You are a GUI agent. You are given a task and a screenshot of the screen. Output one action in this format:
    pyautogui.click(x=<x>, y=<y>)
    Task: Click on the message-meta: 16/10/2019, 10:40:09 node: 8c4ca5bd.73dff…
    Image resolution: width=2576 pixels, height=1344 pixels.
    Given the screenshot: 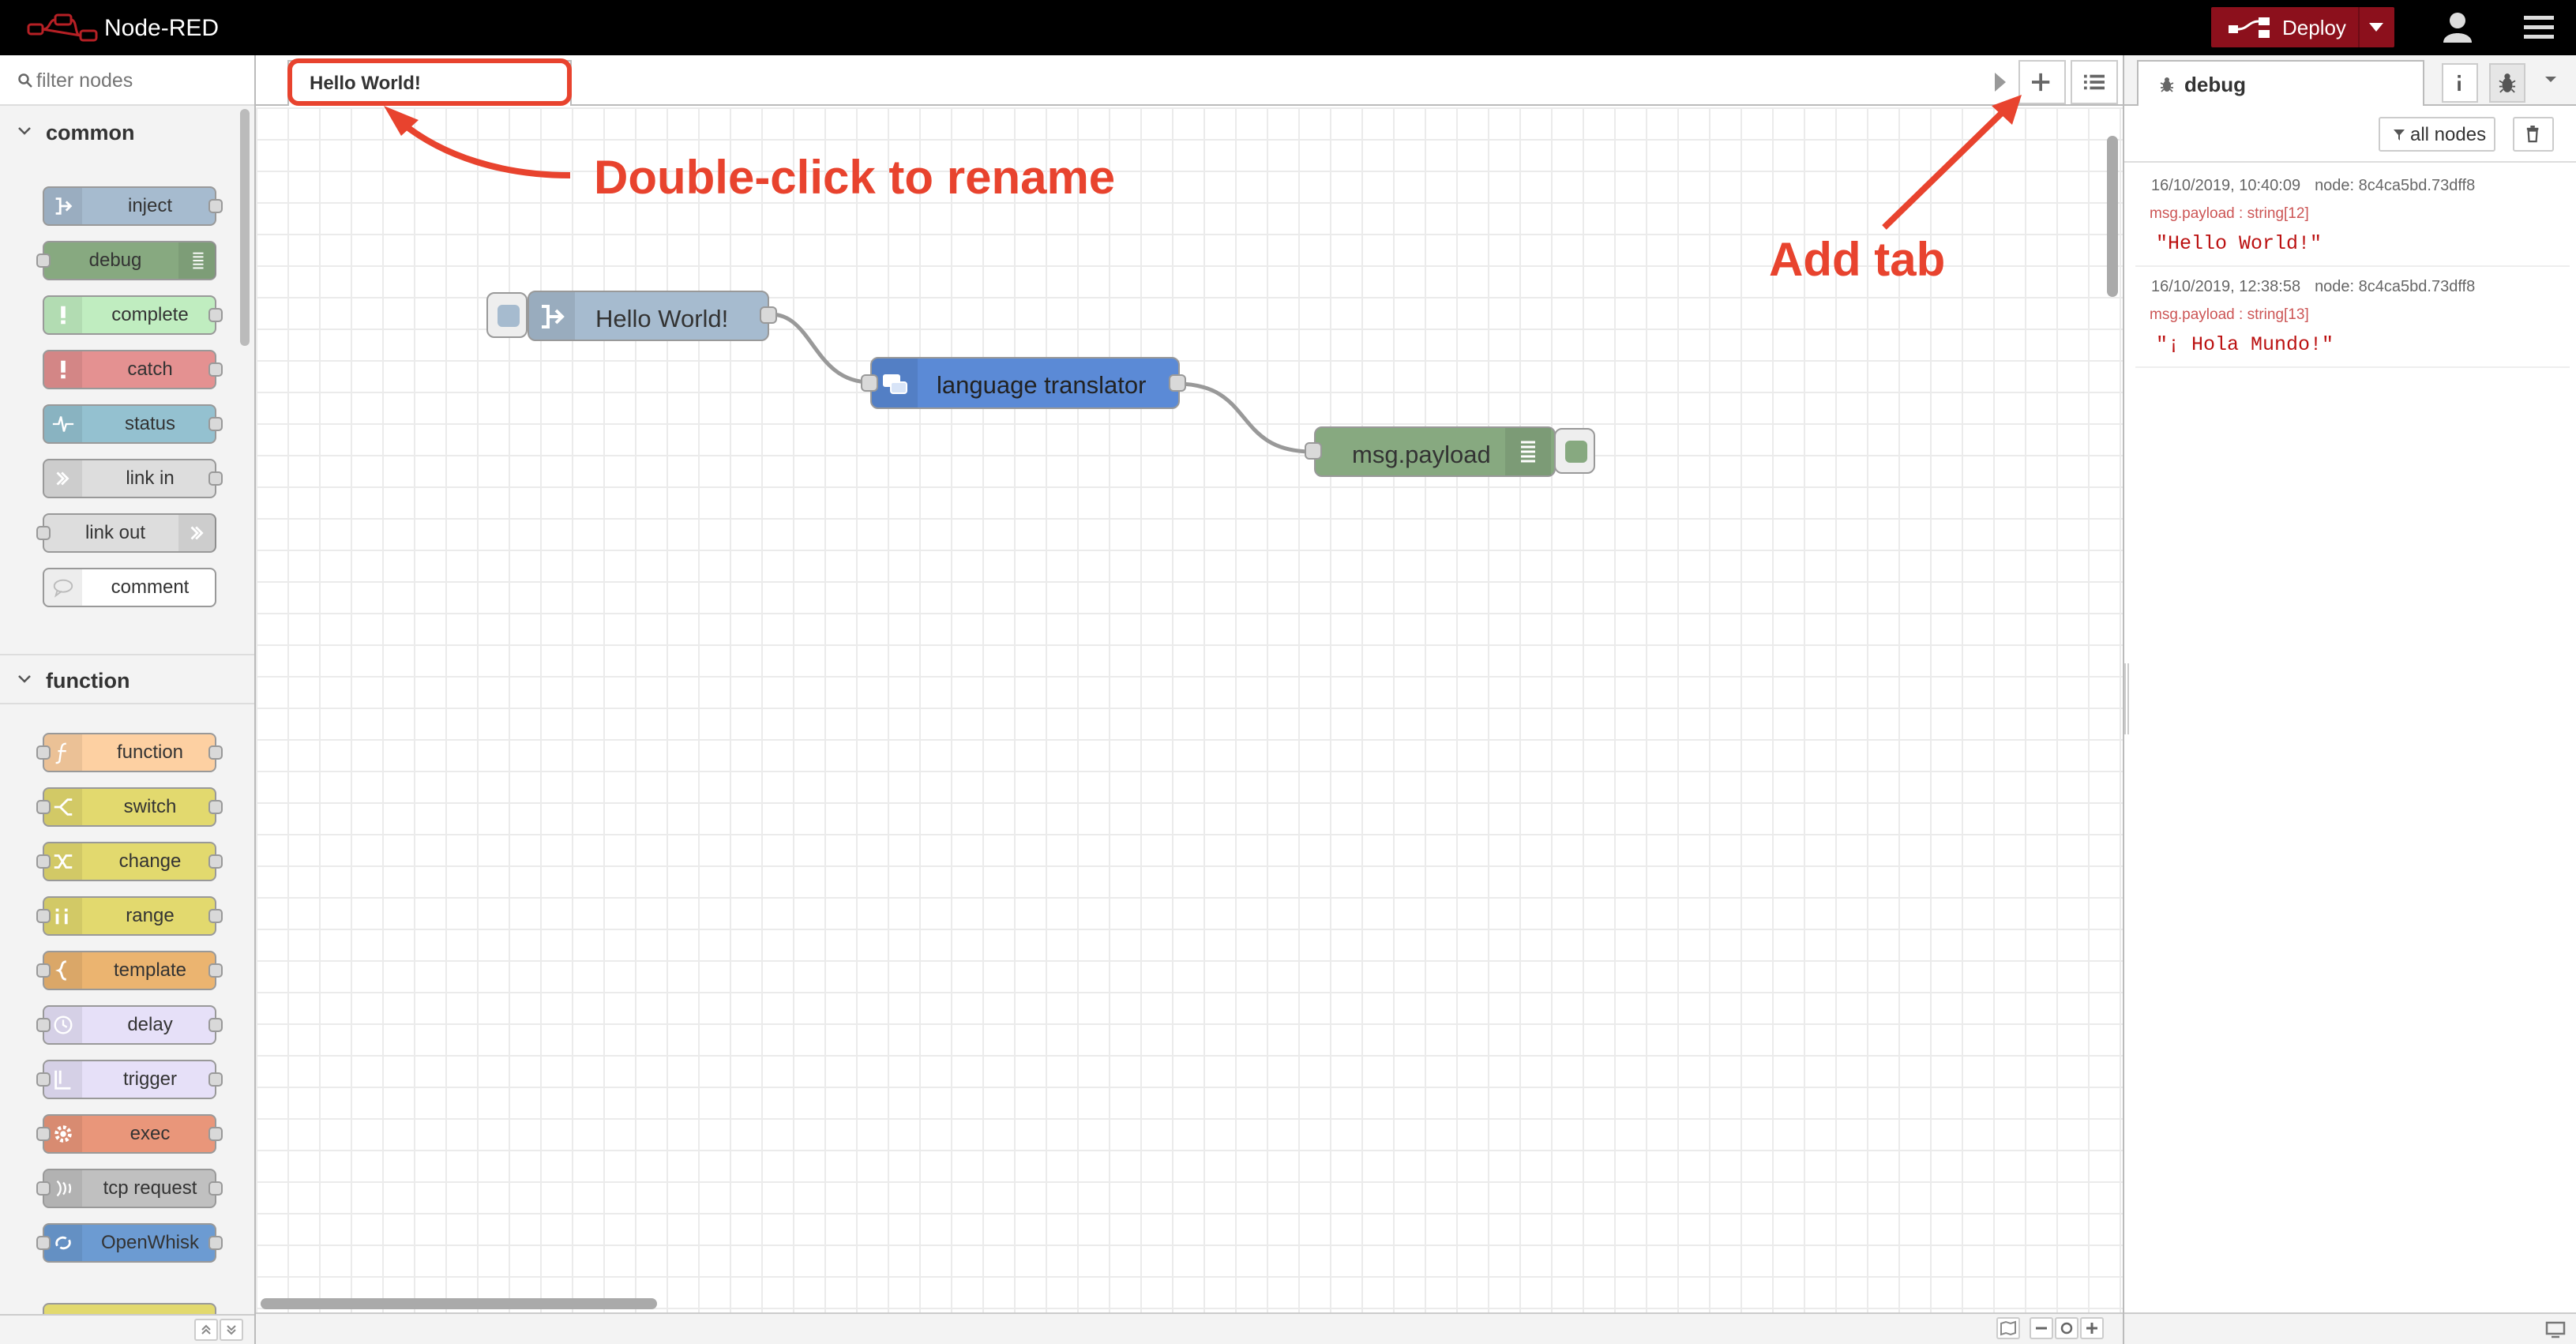 What is the action you would take?
    pyautogui.click(x=2313, y=186)
    